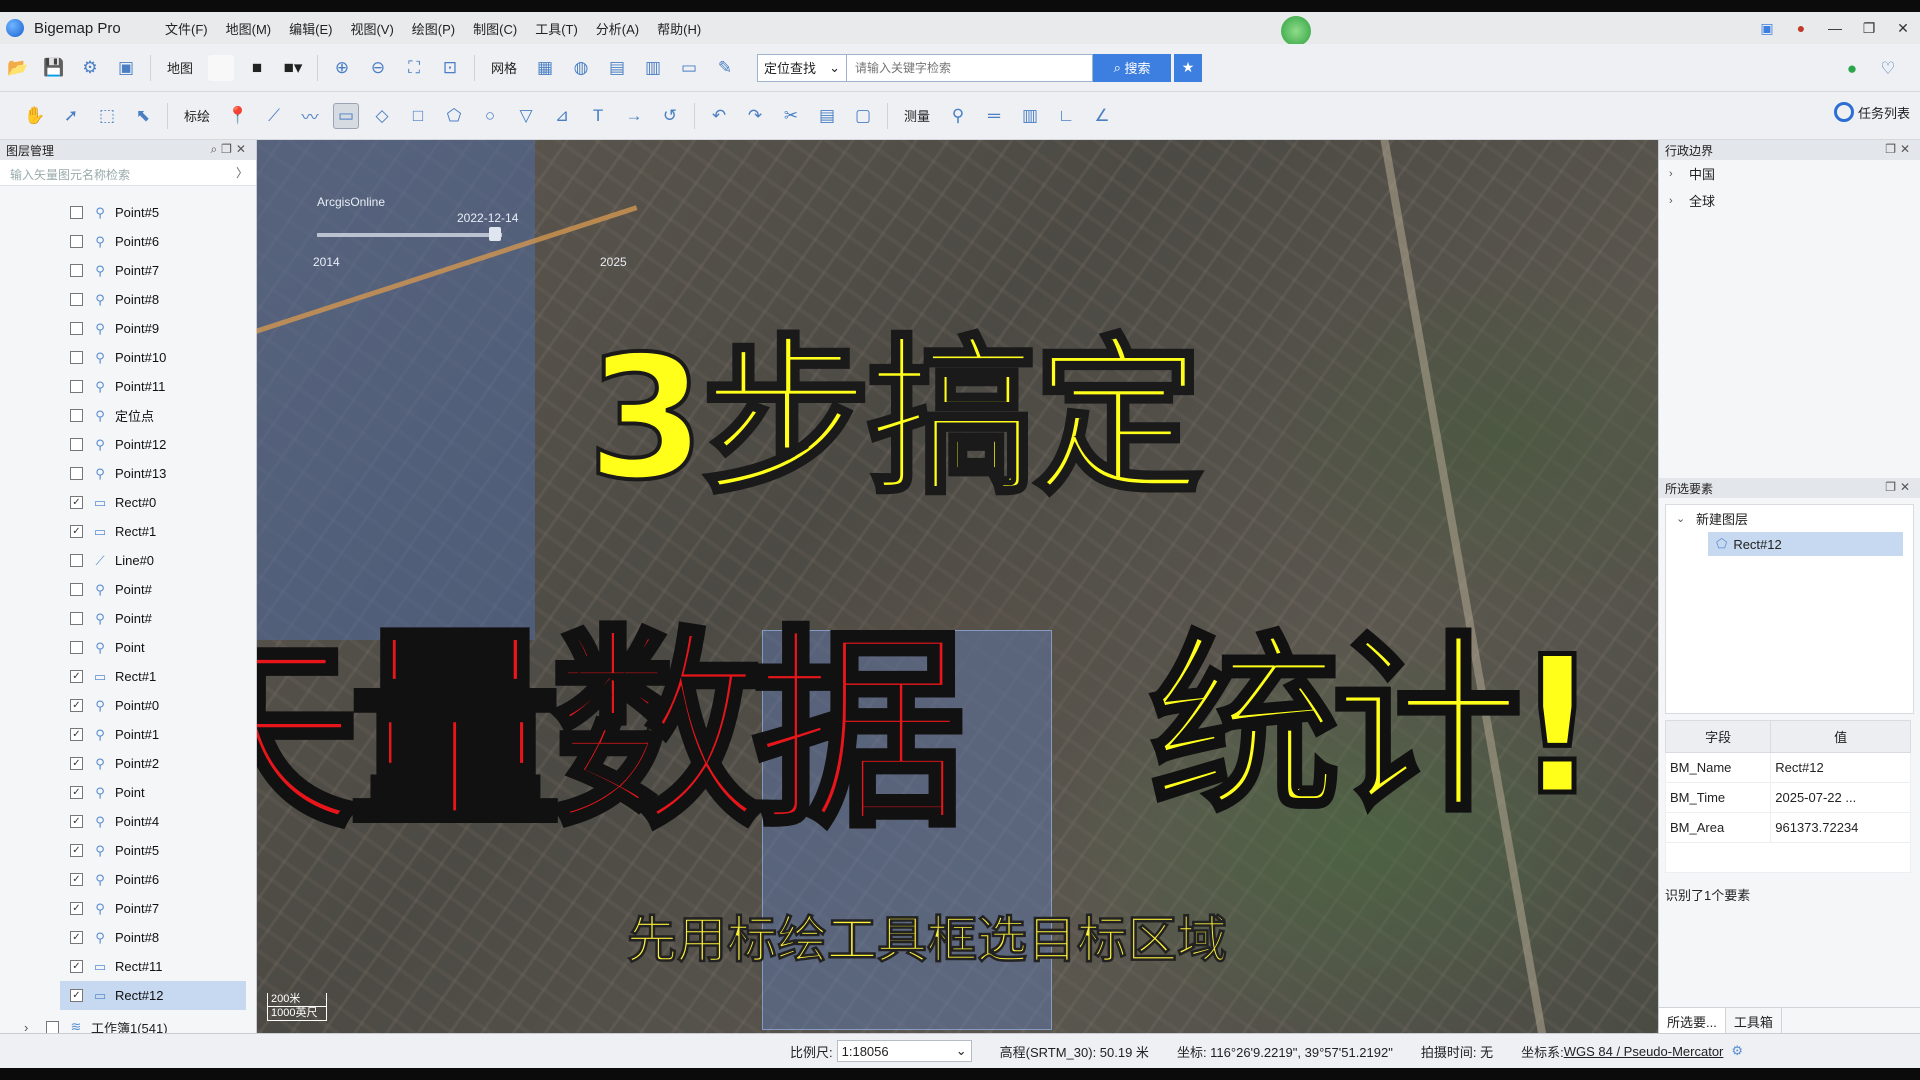 The image size is (1920, 1080). I want to click on layer-row: ✓ ⚲ Point#6, so click(128, 879).